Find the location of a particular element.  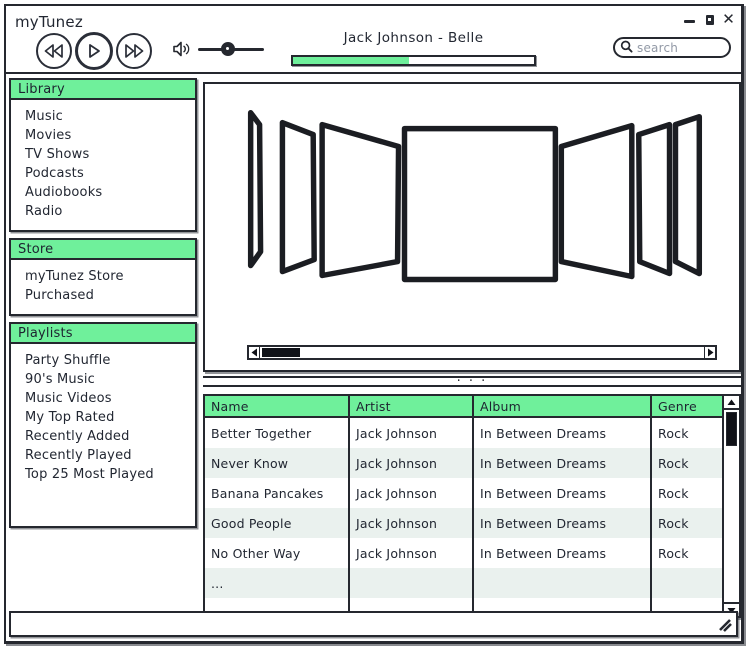

titlebar: myTunez ✕ Jack Johnson - Belle search is located at coordinates (373, 40).